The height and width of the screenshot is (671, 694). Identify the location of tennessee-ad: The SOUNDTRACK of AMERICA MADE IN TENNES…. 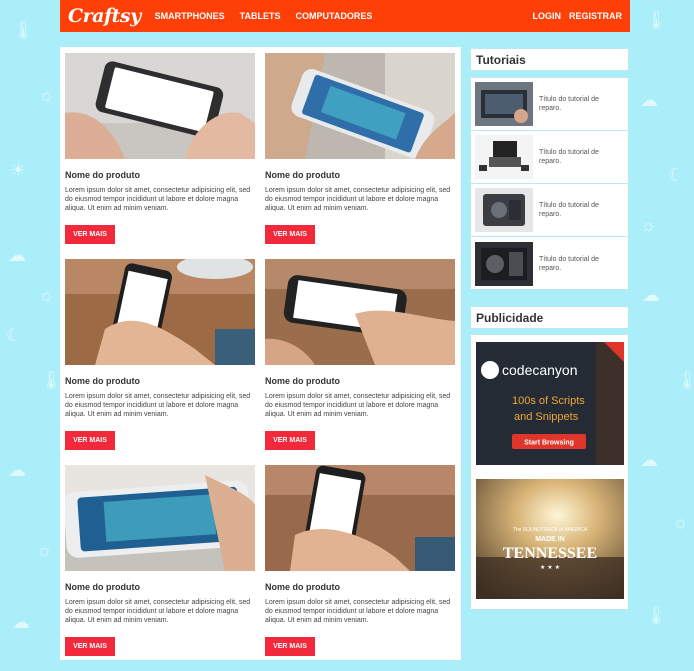
(550, 539).